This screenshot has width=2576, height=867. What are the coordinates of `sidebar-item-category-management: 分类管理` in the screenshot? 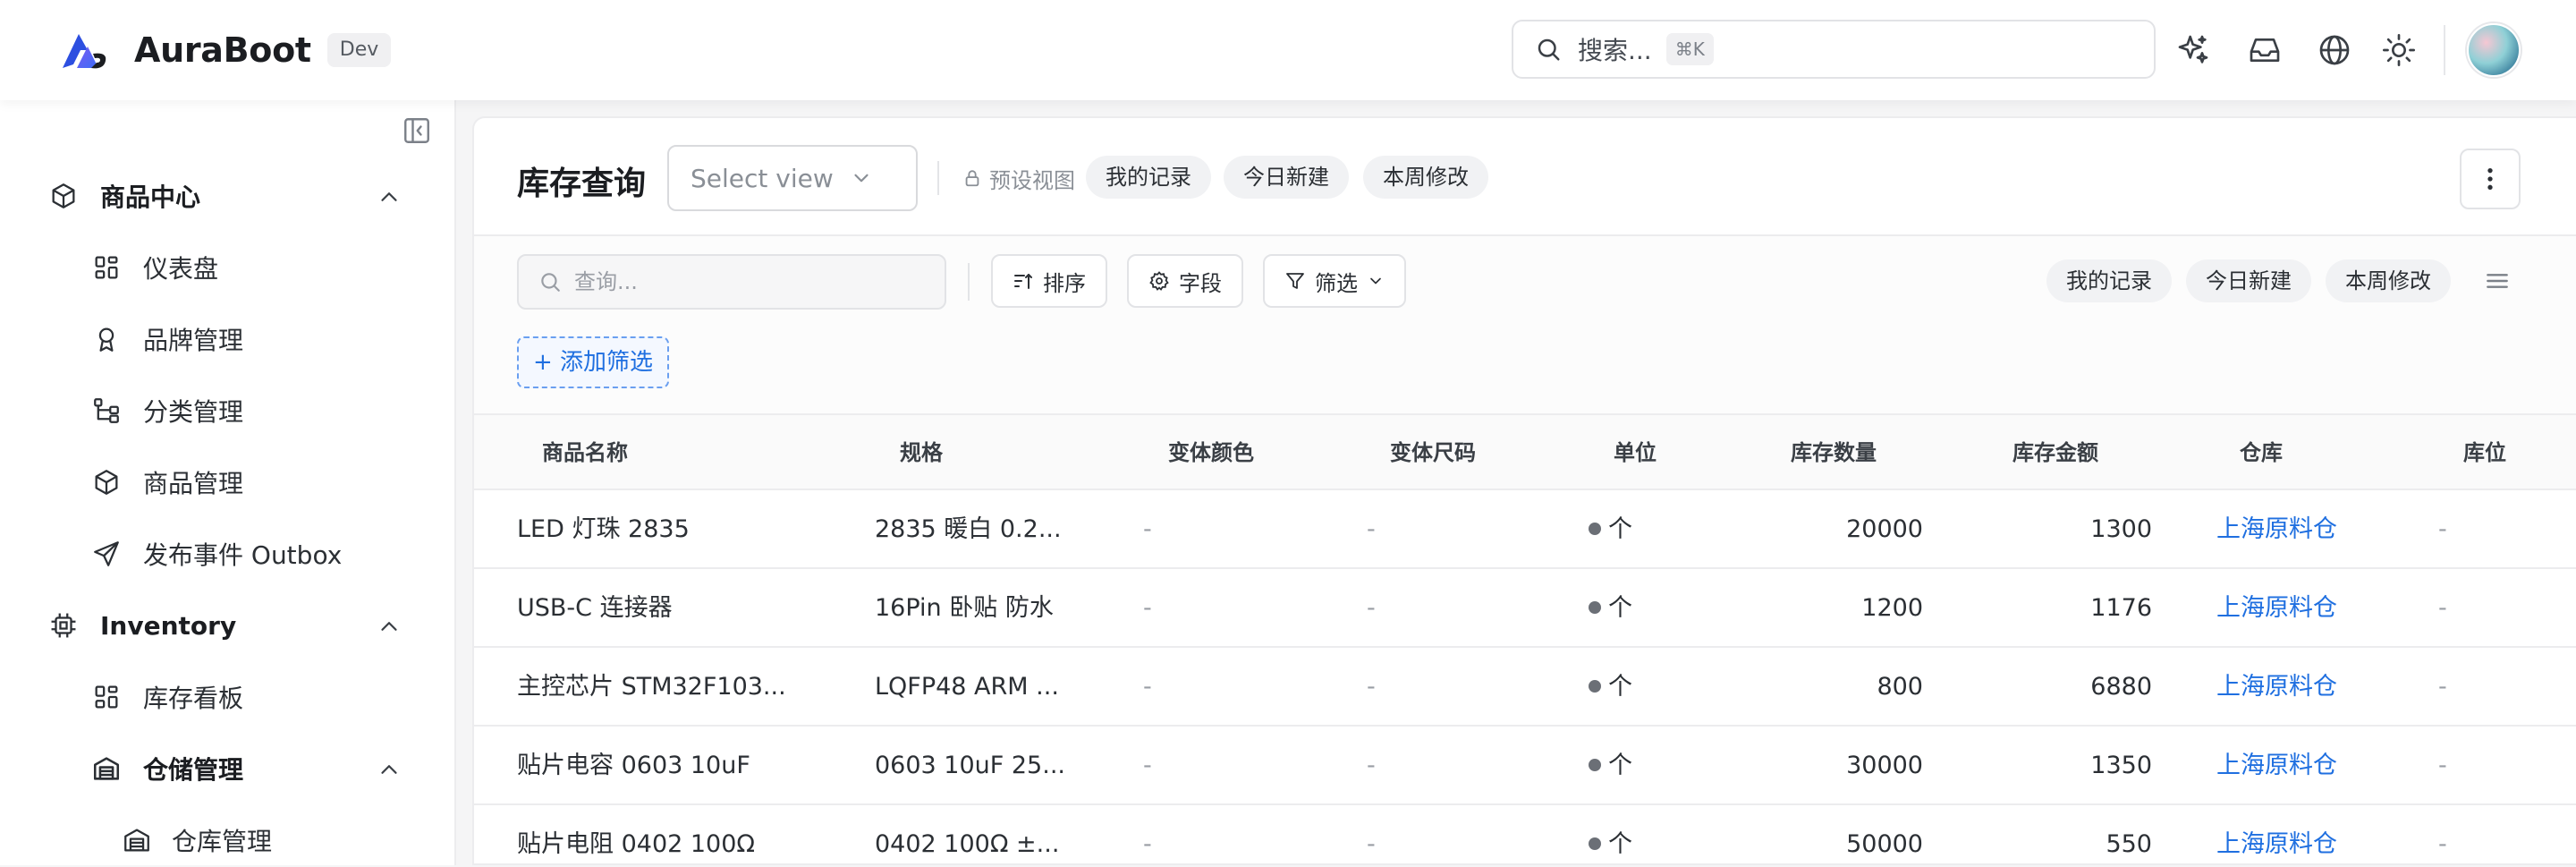 It's located at (227, 411).